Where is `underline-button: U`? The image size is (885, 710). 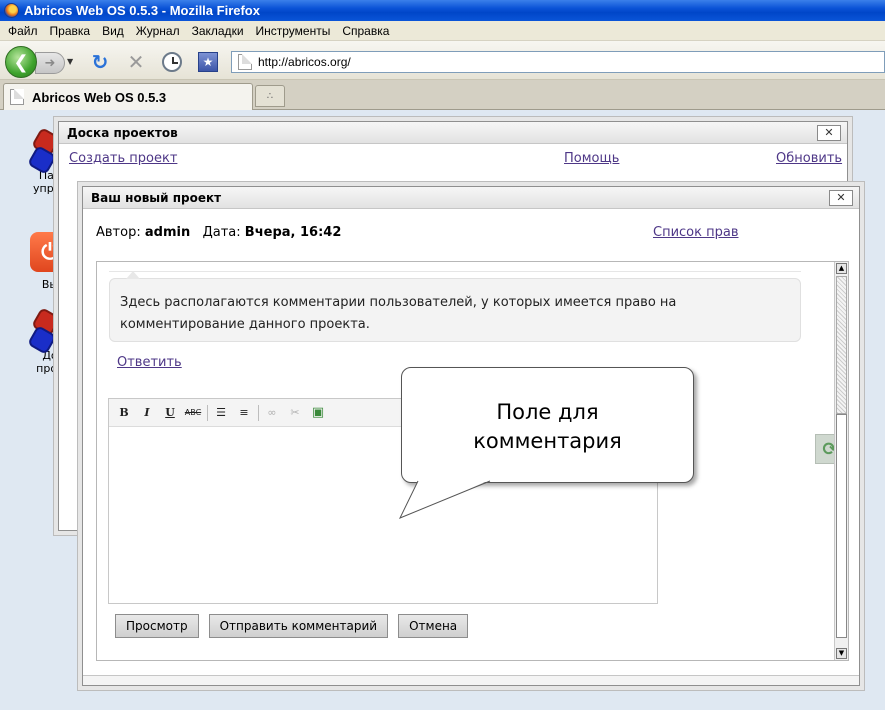 underline-button: U is located at coordinates (170, 413).